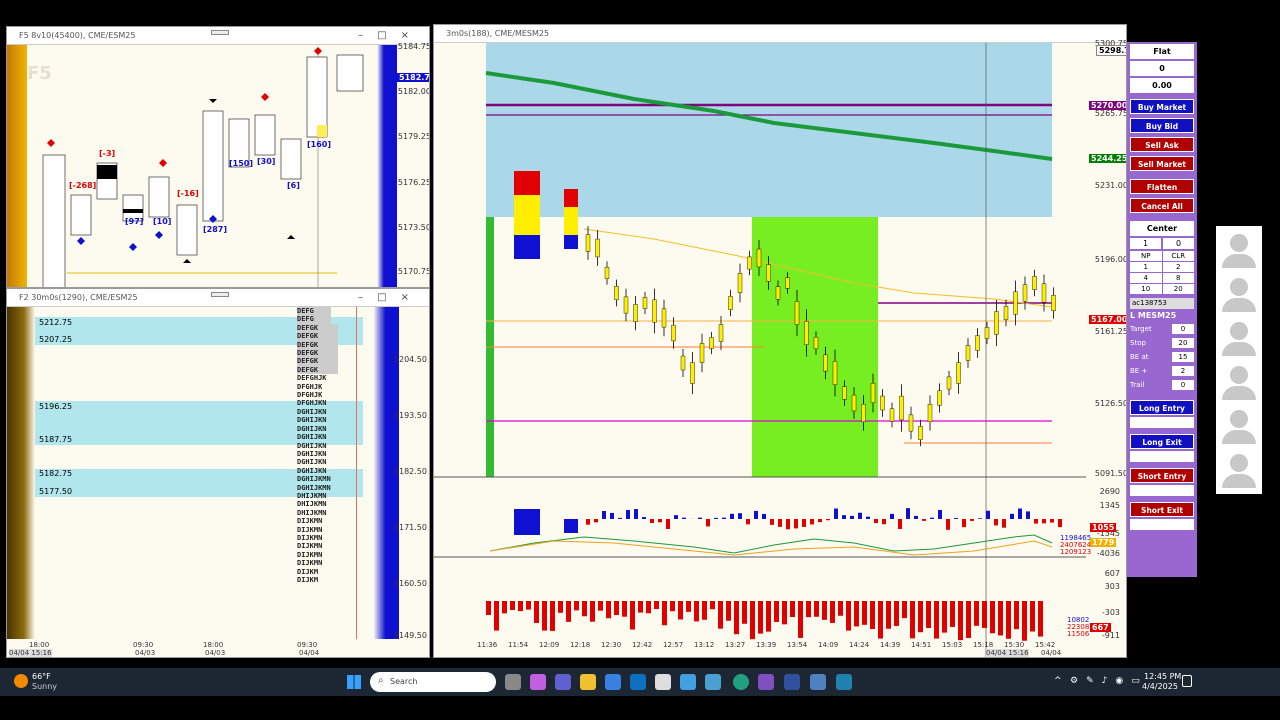  Describe the element at coordinates (1162, 106) in the screenshot. I see `buy-market-button: Buy Market` at that location.